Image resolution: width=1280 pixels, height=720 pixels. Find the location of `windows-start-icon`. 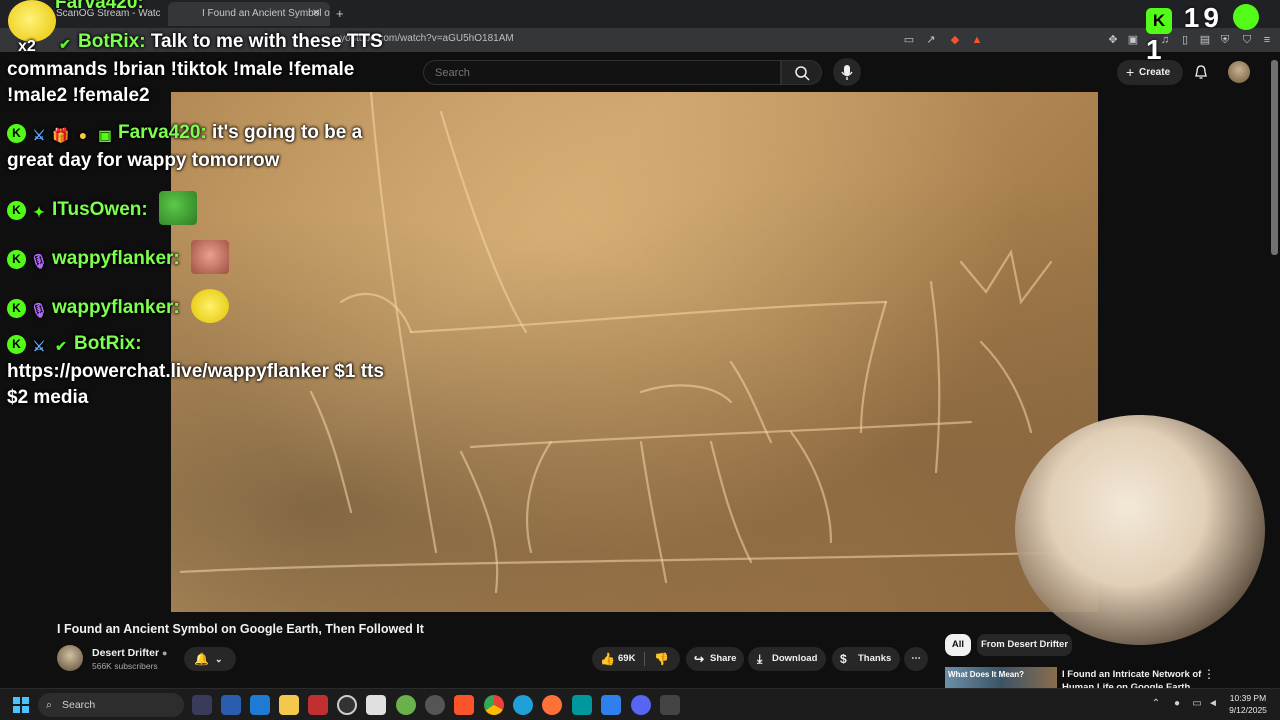

windows-start-icon is located at coordinates (21, 705).